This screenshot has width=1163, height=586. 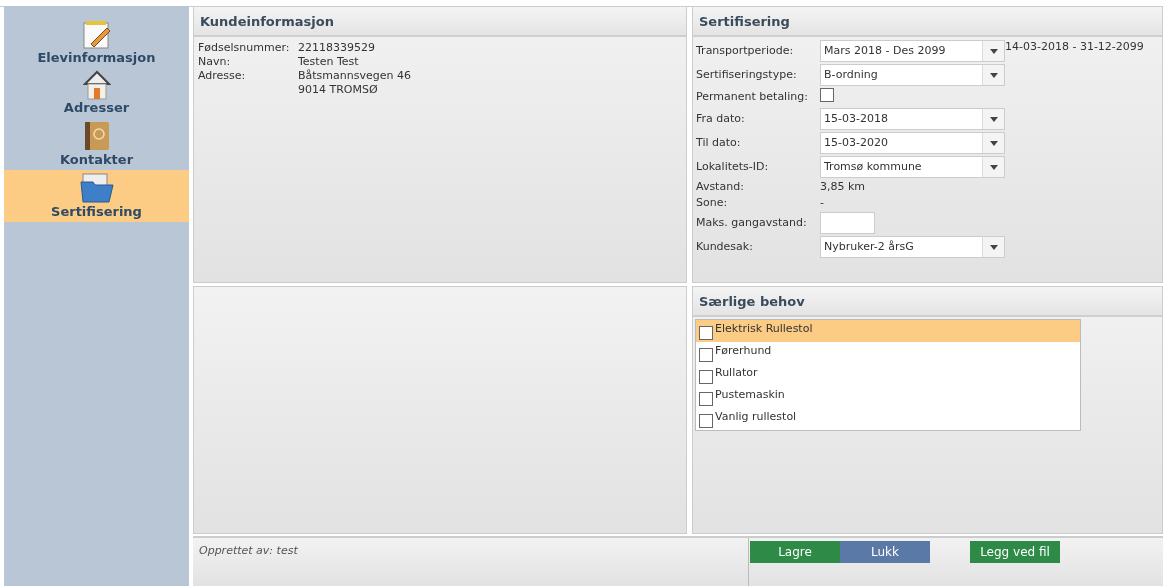 What do you see at coordinates (750, 394) in the screenshot?
I see `item-label: Pustemaskin` at bounding box center [750, 394].